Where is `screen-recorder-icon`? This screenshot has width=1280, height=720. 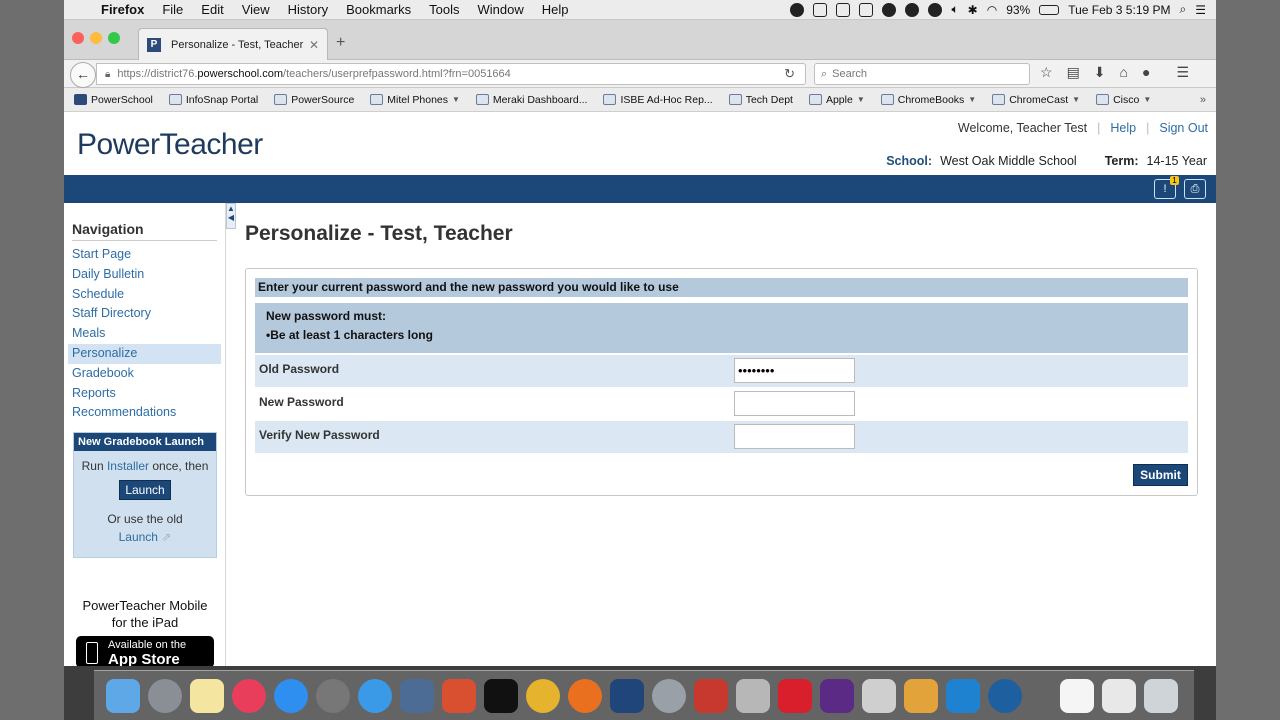
screen-recorder-icon is located at coordinates (837, 696).